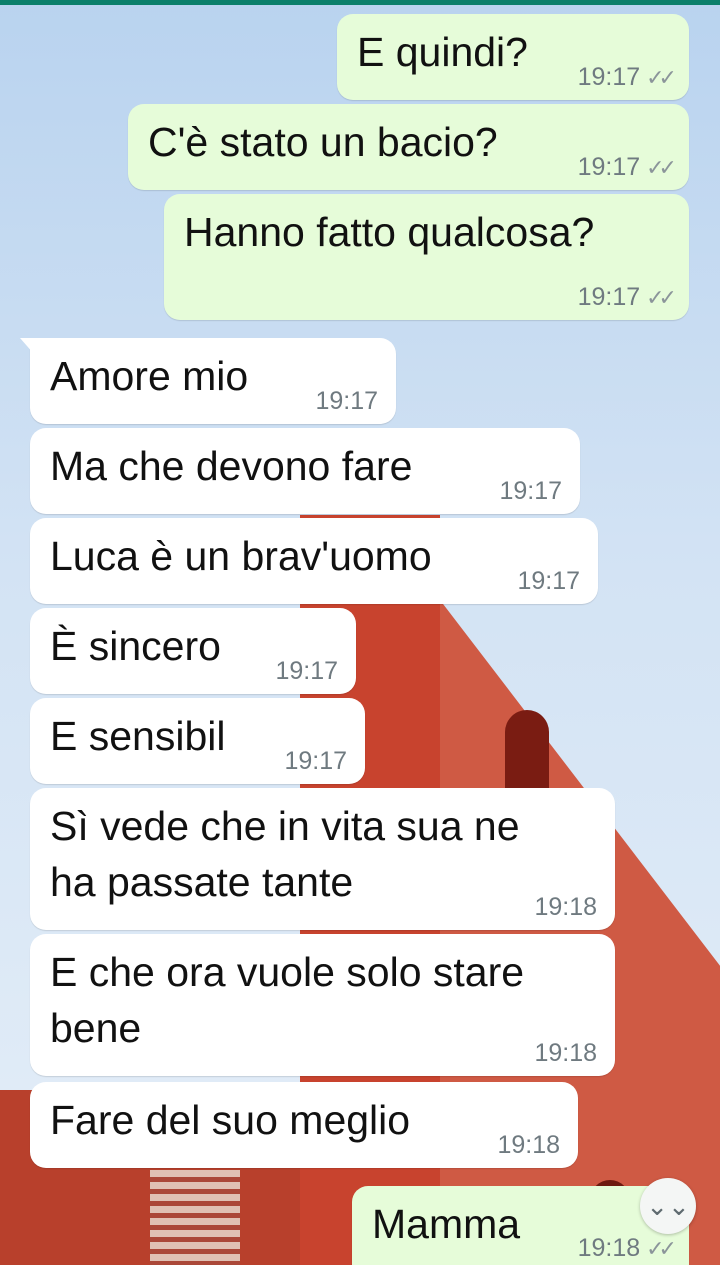  I want to click on message-bubble-outgoing: E quindi? 19:17 ✓✓, so click(513, 57).